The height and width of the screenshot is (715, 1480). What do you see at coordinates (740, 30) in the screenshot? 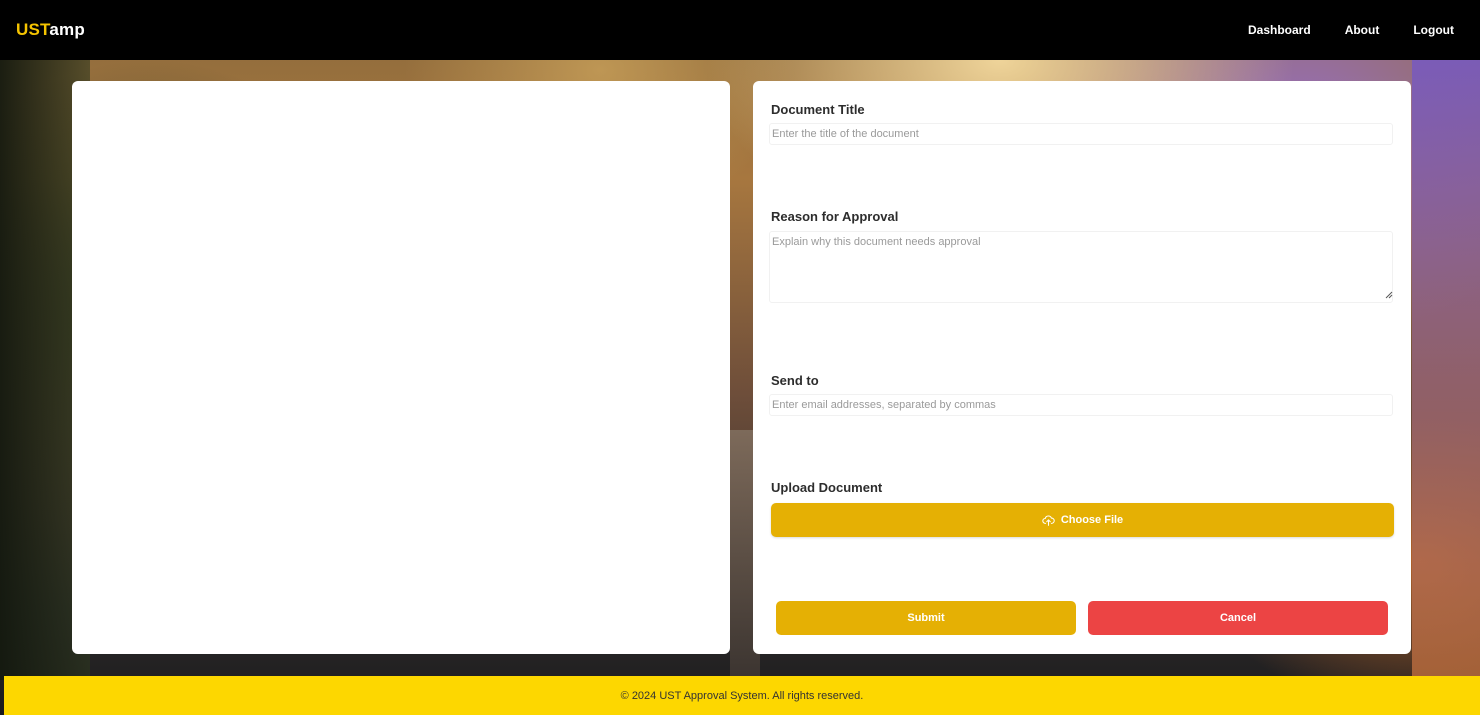
I see `navbar: USTamp Dashboard About Logout` at bounding box center [740, 30].